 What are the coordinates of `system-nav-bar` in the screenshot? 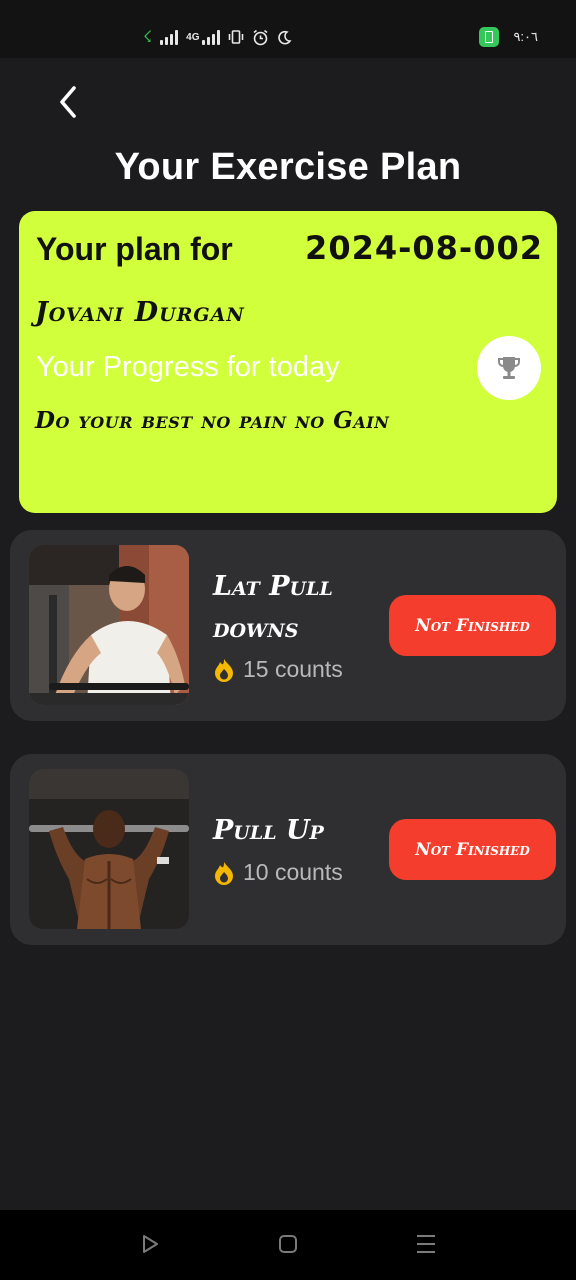 It's located at (288, 1245).